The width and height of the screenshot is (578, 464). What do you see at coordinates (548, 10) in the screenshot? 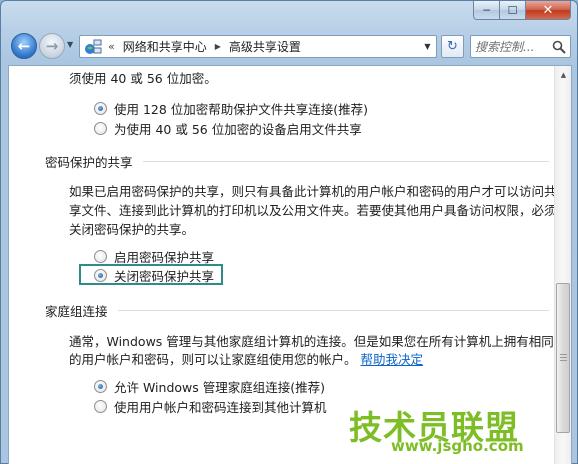
I see `close-button: ✕` at bounding box center [548, 10].